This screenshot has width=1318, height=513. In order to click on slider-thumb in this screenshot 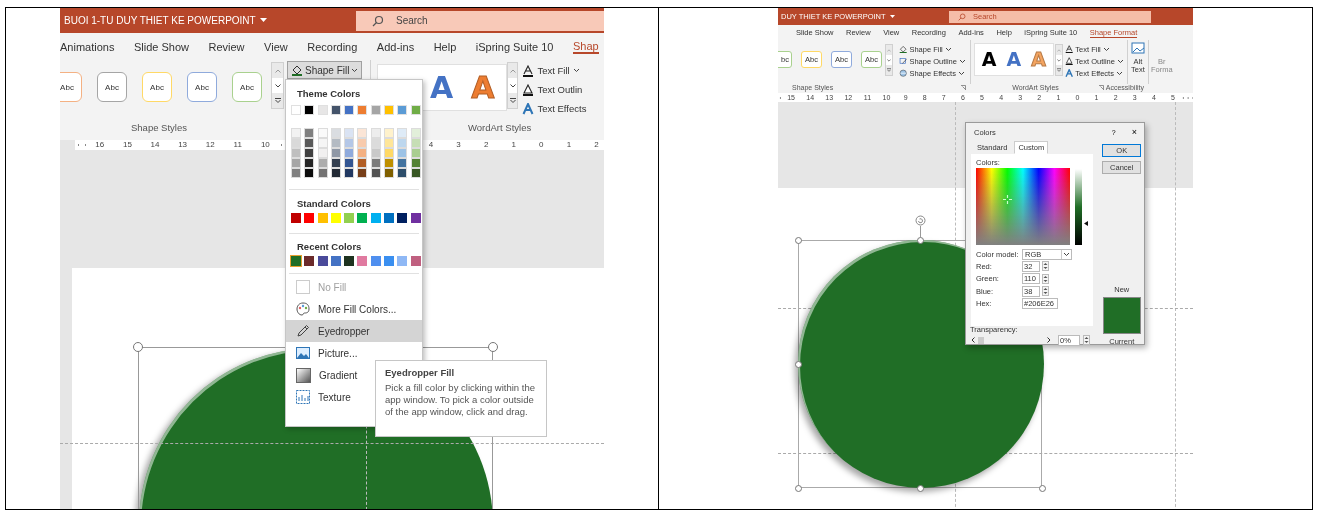, I will do `click(981, 340)`.